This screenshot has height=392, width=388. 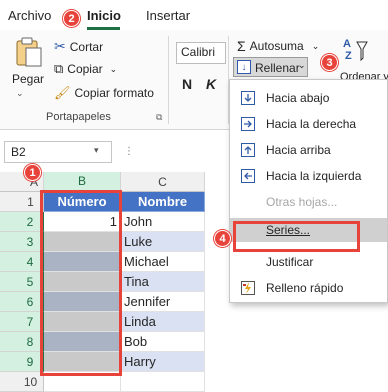 I want to click on cell-c8: Bob, so click(x=163, y=342).